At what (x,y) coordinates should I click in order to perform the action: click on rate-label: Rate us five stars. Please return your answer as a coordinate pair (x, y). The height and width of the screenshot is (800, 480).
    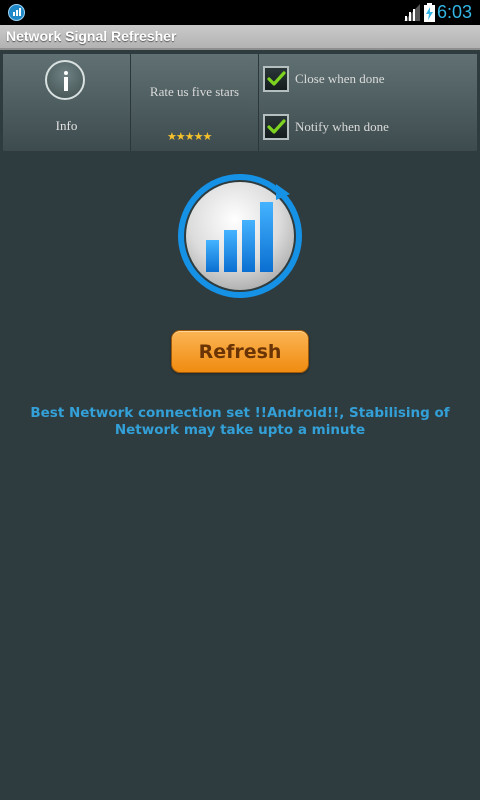
    Looking at the image, I should click on (194, 91).